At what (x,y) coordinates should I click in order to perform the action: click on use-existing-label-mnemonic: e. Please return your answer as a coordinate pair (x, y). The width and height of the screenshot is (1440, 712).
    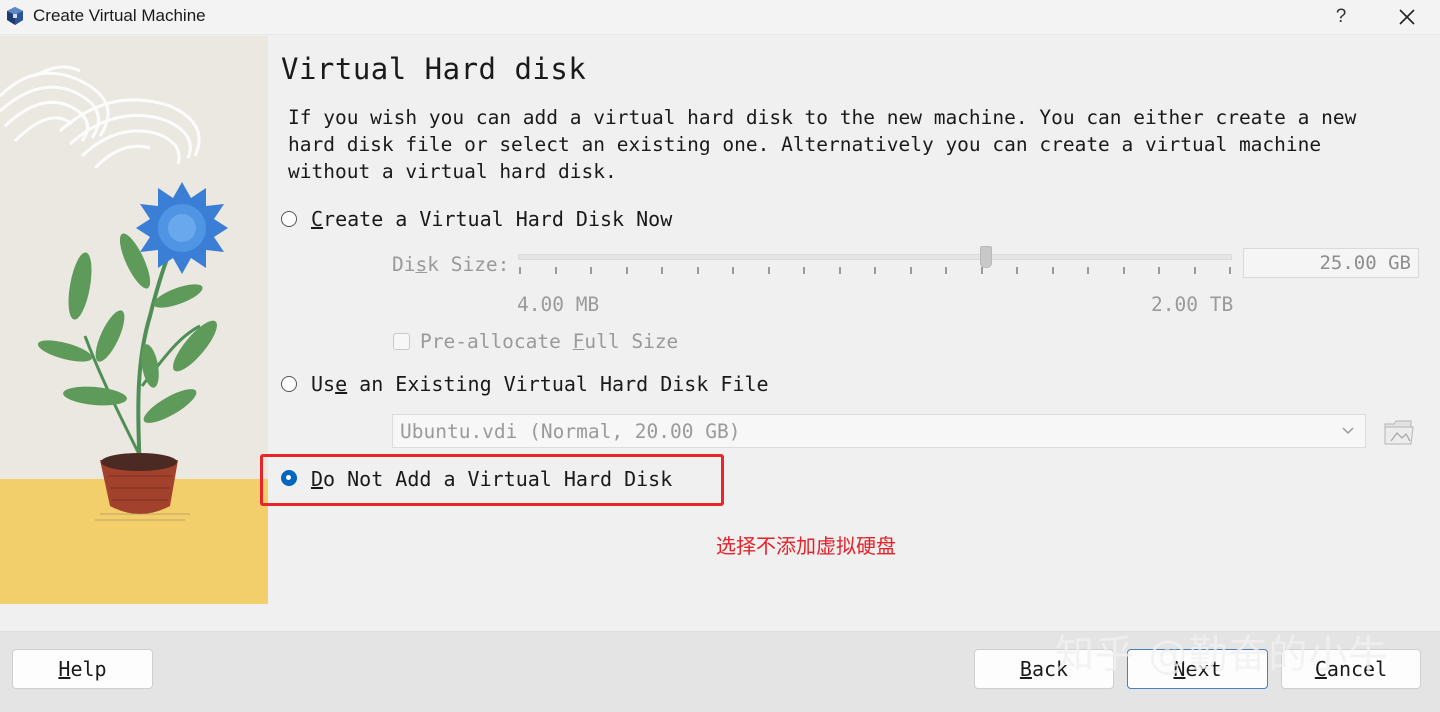
    Looking at the image, I should click on (341, 384).